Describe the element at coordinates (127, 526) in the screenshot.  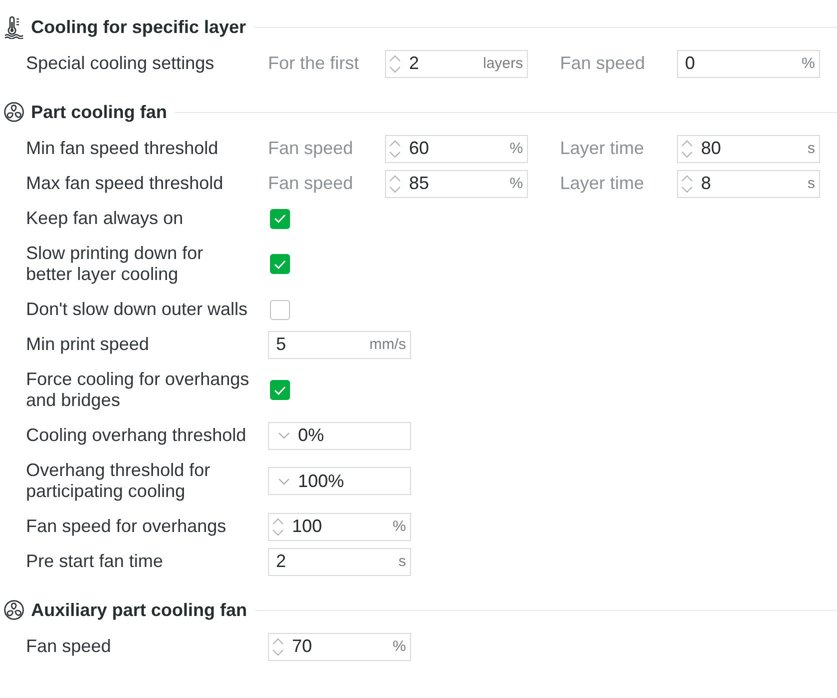
I see `setting-label: Fan speed for overhangs` at that location.